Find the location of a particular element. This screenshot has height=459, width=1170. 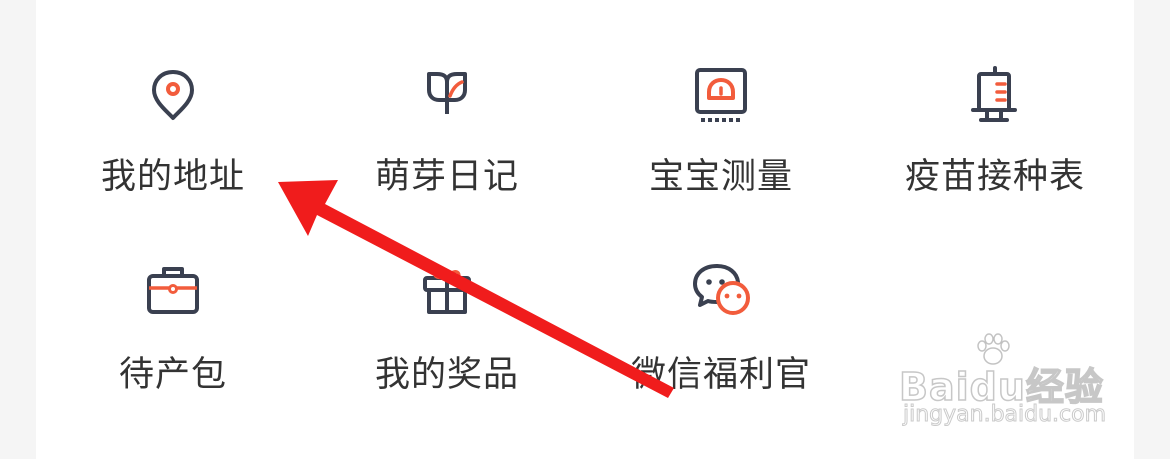

menu-item-my-address: 我的地址 is located at coordinates (173, 98).